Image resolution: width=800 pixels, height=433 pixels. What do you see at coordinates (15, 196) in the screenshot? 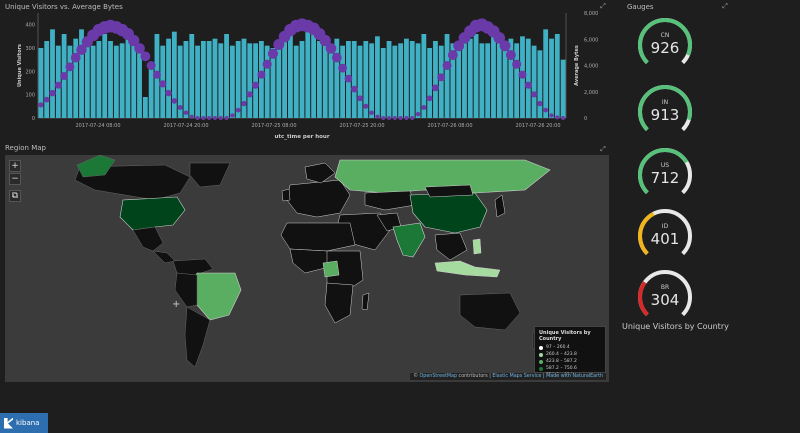
I see `fit-bounds-icon: ⧉` at bounding box center [15, 196].